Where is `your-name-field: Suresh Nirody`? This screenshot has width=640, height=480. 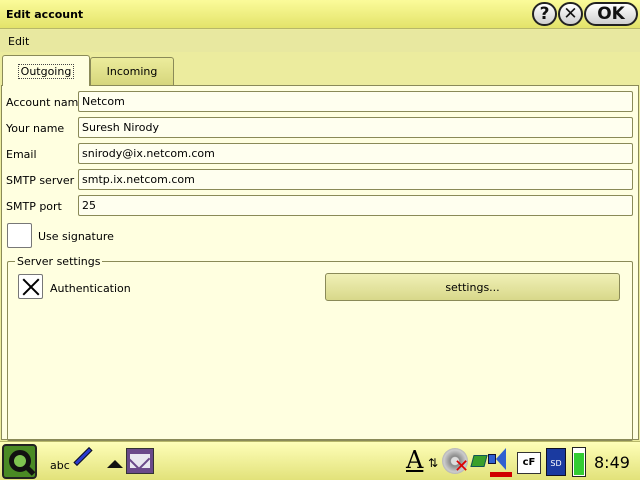
your-name-field: Suresh Nirody is located at coordinates (355, 127).